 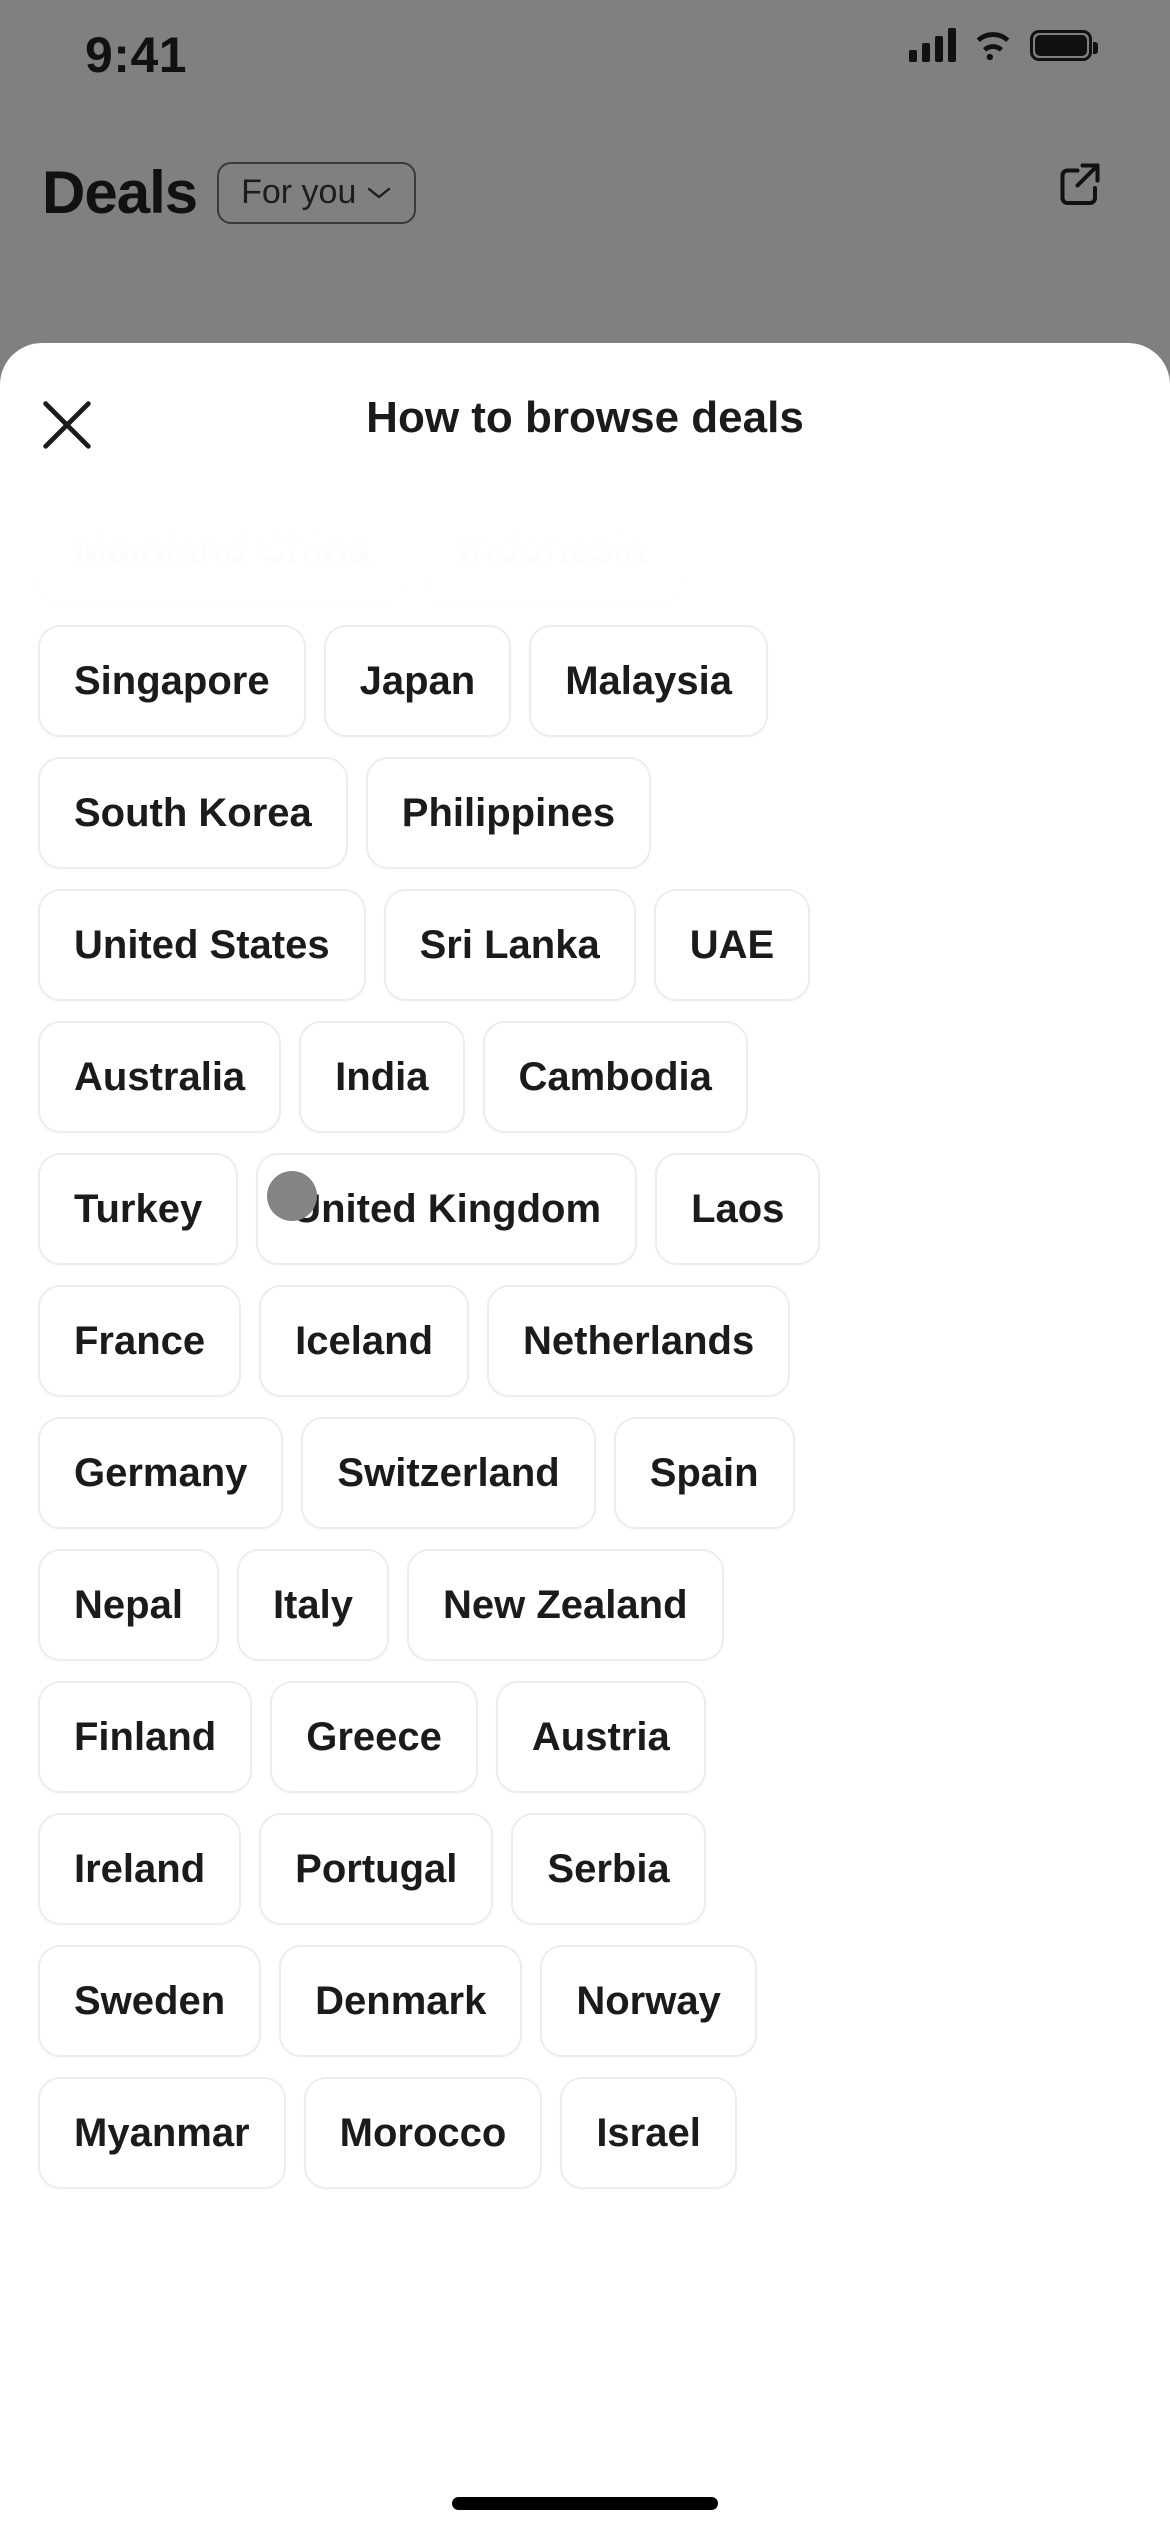 I want to click on country-chip: Morocco, so click(x=423, y=2133).